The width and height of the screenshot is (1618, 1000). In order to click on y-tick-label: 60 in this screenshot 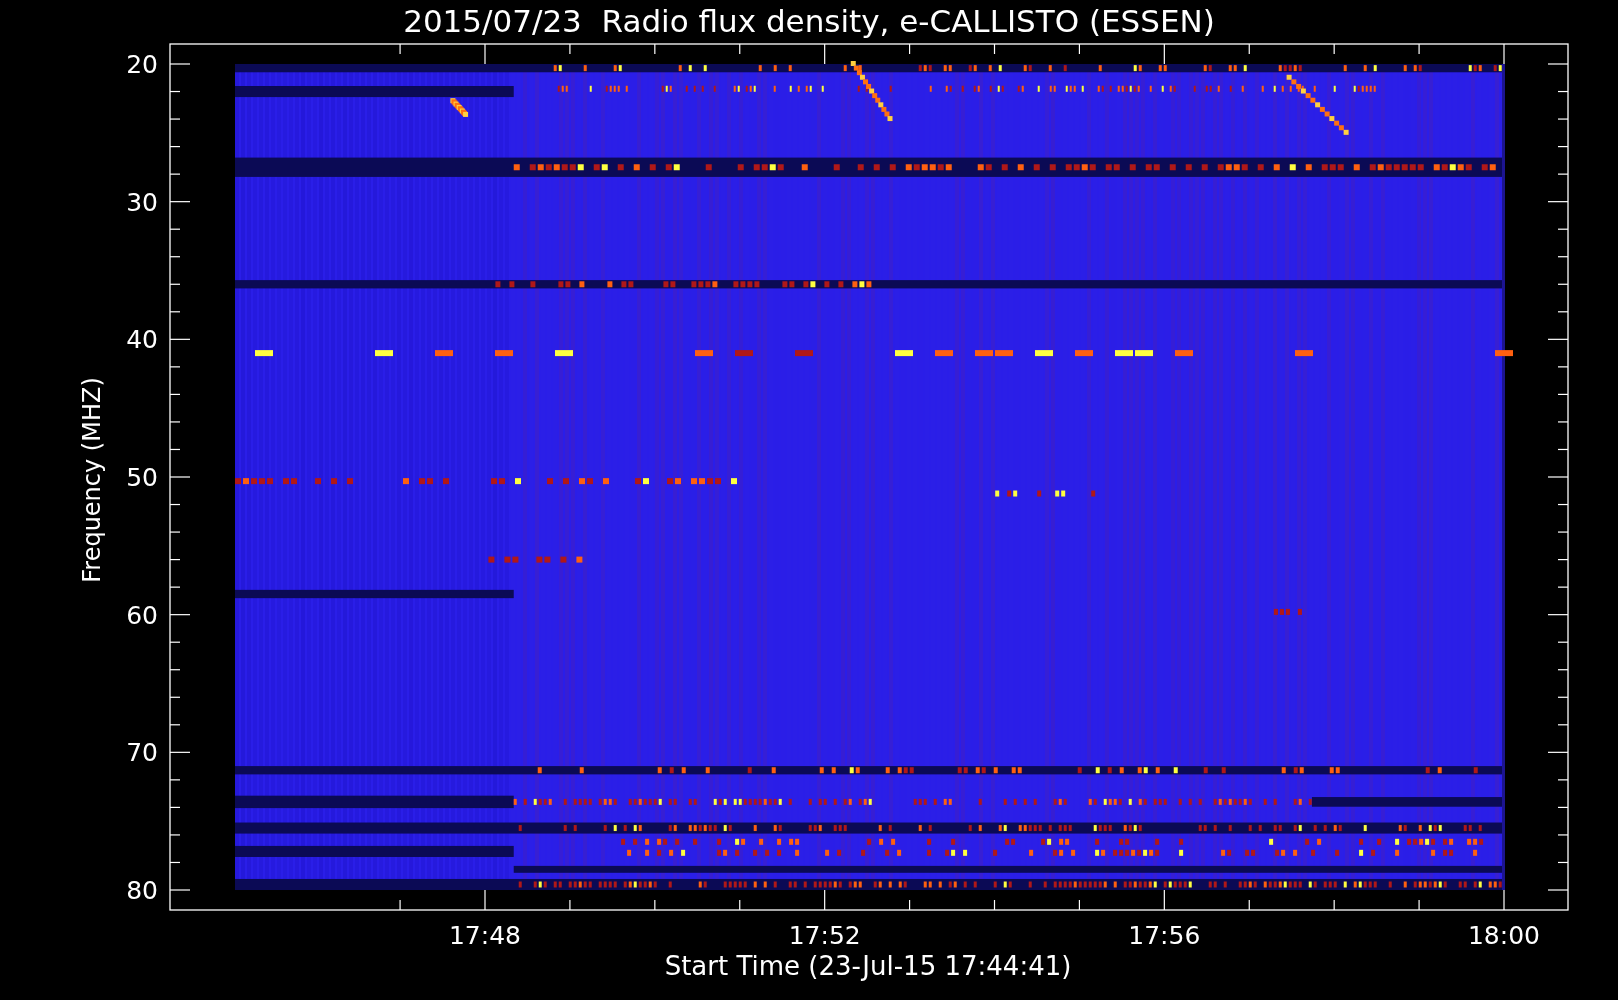, I will do `click(142, 615)`.